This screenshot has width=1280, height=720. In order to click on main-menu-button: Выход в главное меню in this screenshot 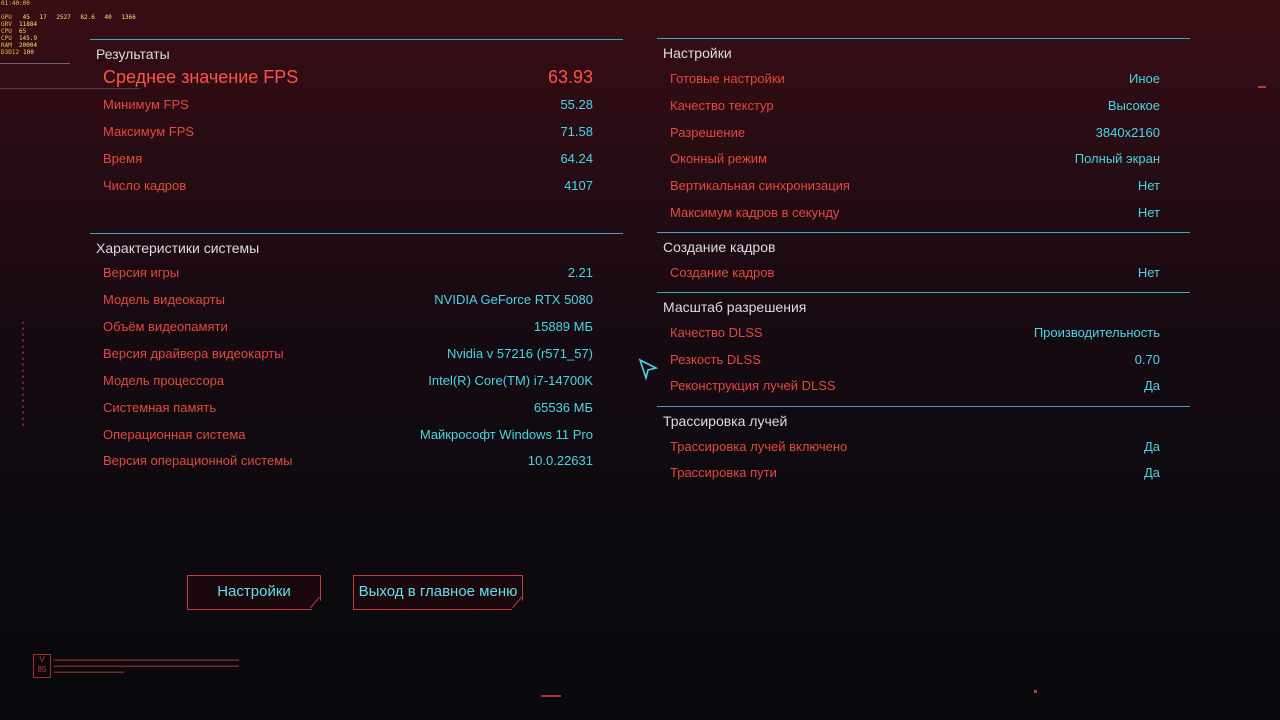, I will do `click(438, 592)`.